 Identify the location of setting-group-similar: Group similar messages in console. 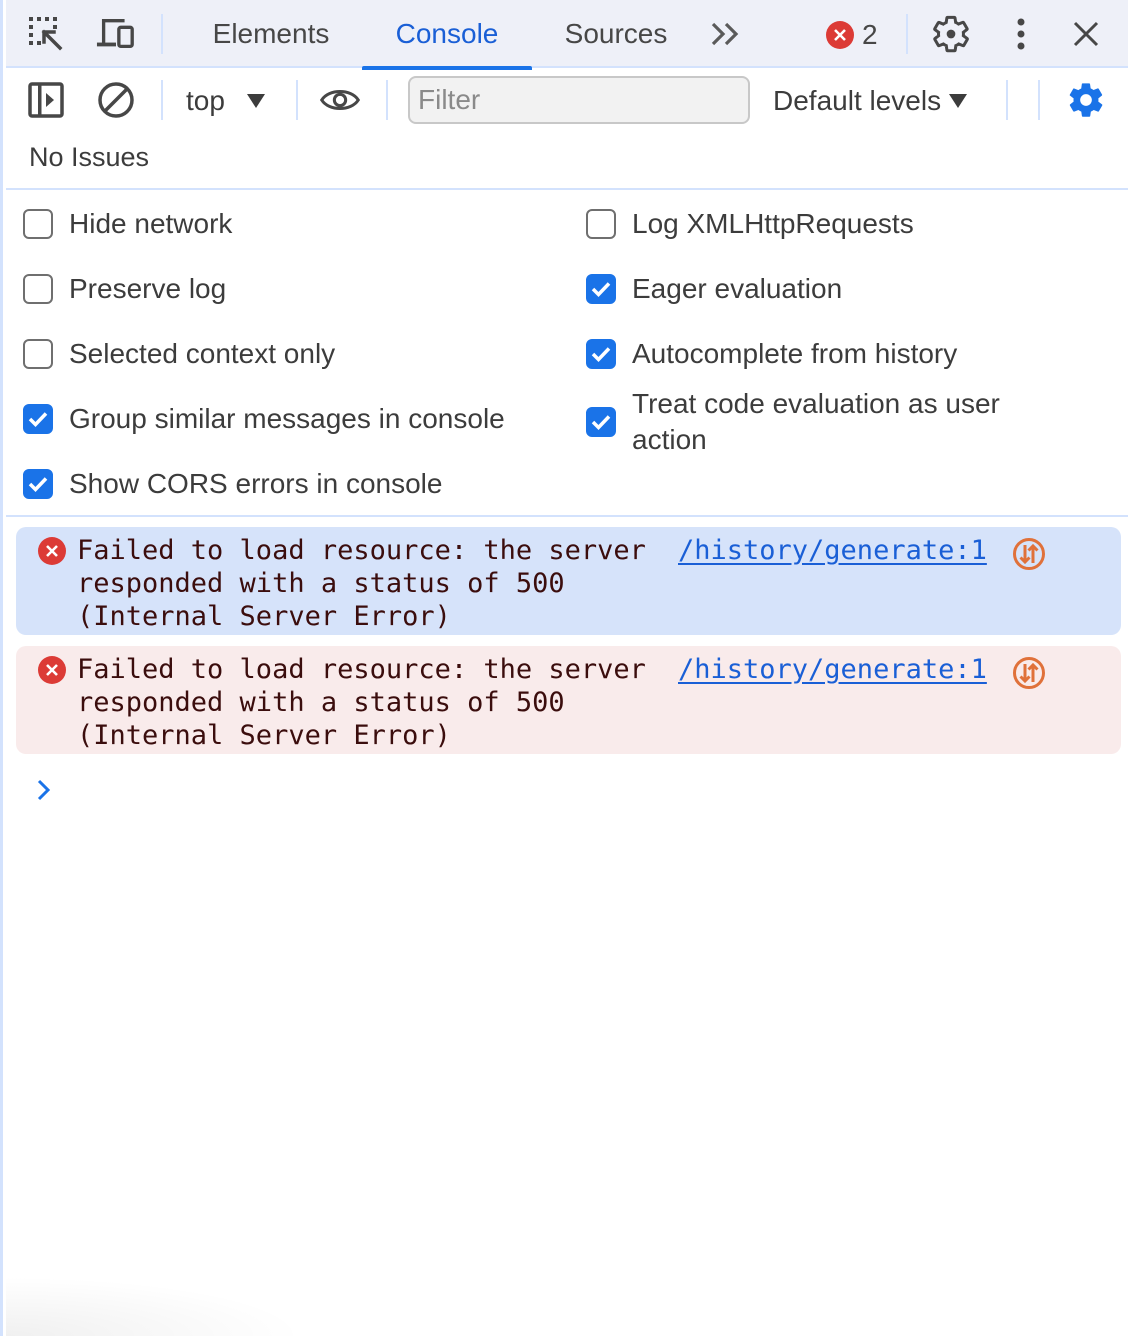
(264, 419).